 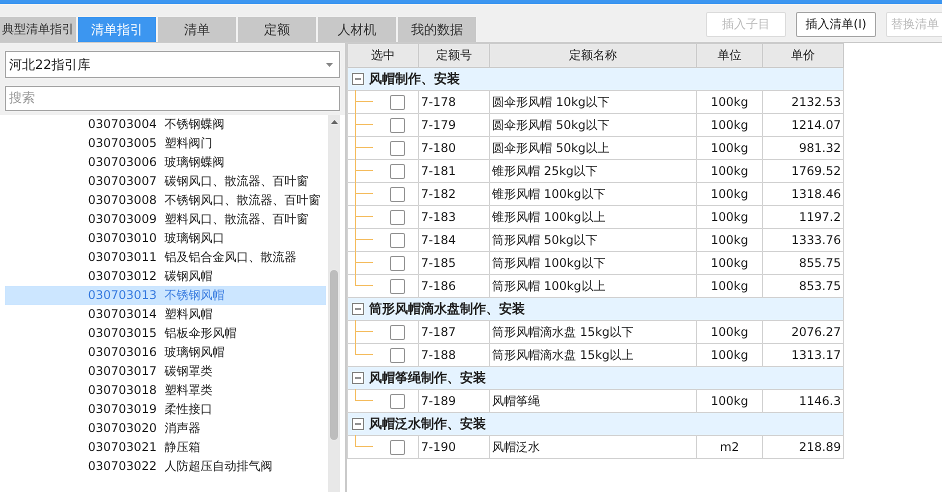 I want to click on table-cell: 7-190, so click(x=438, y=447).